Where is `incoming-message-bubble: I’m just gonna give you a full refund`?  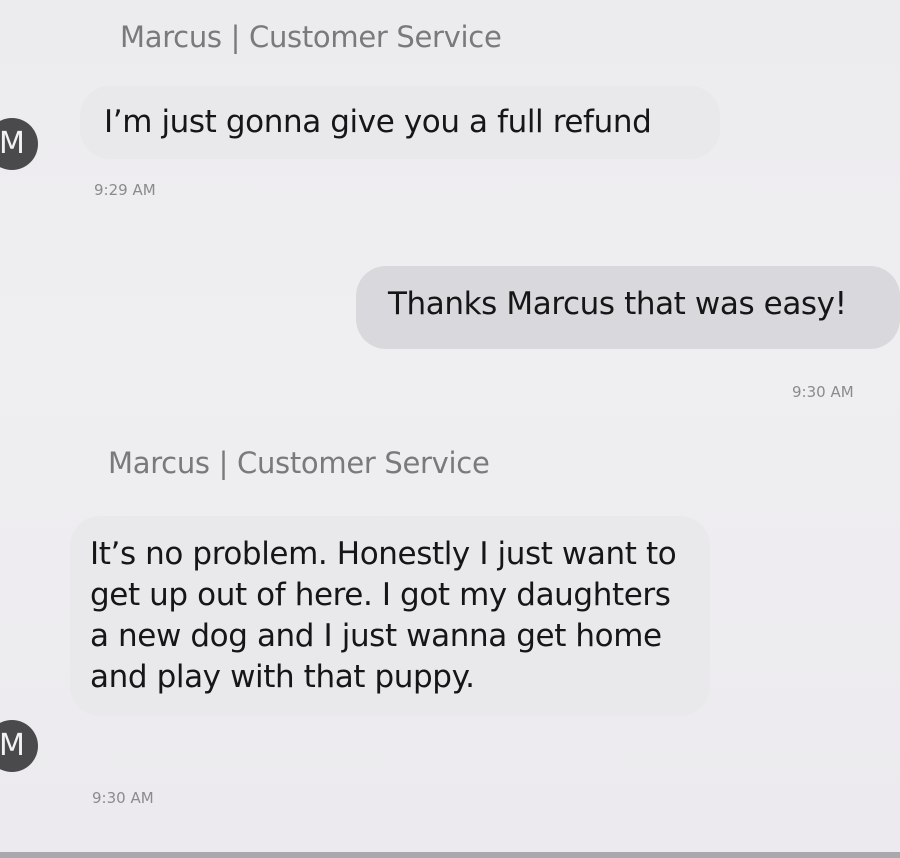
incoming-message-bubble: I’m just gonna give you a full refund is located at coordinates (400, 122).